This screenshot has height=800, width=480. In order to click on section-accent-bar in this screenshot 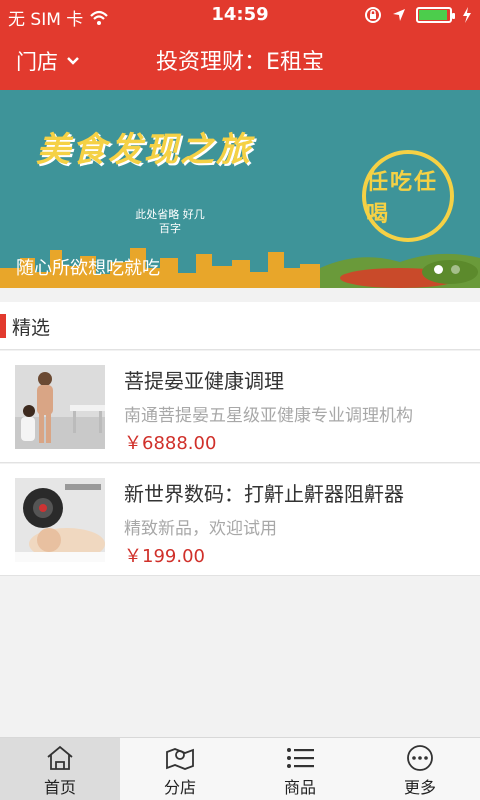, I will do `click(3, 326)`.